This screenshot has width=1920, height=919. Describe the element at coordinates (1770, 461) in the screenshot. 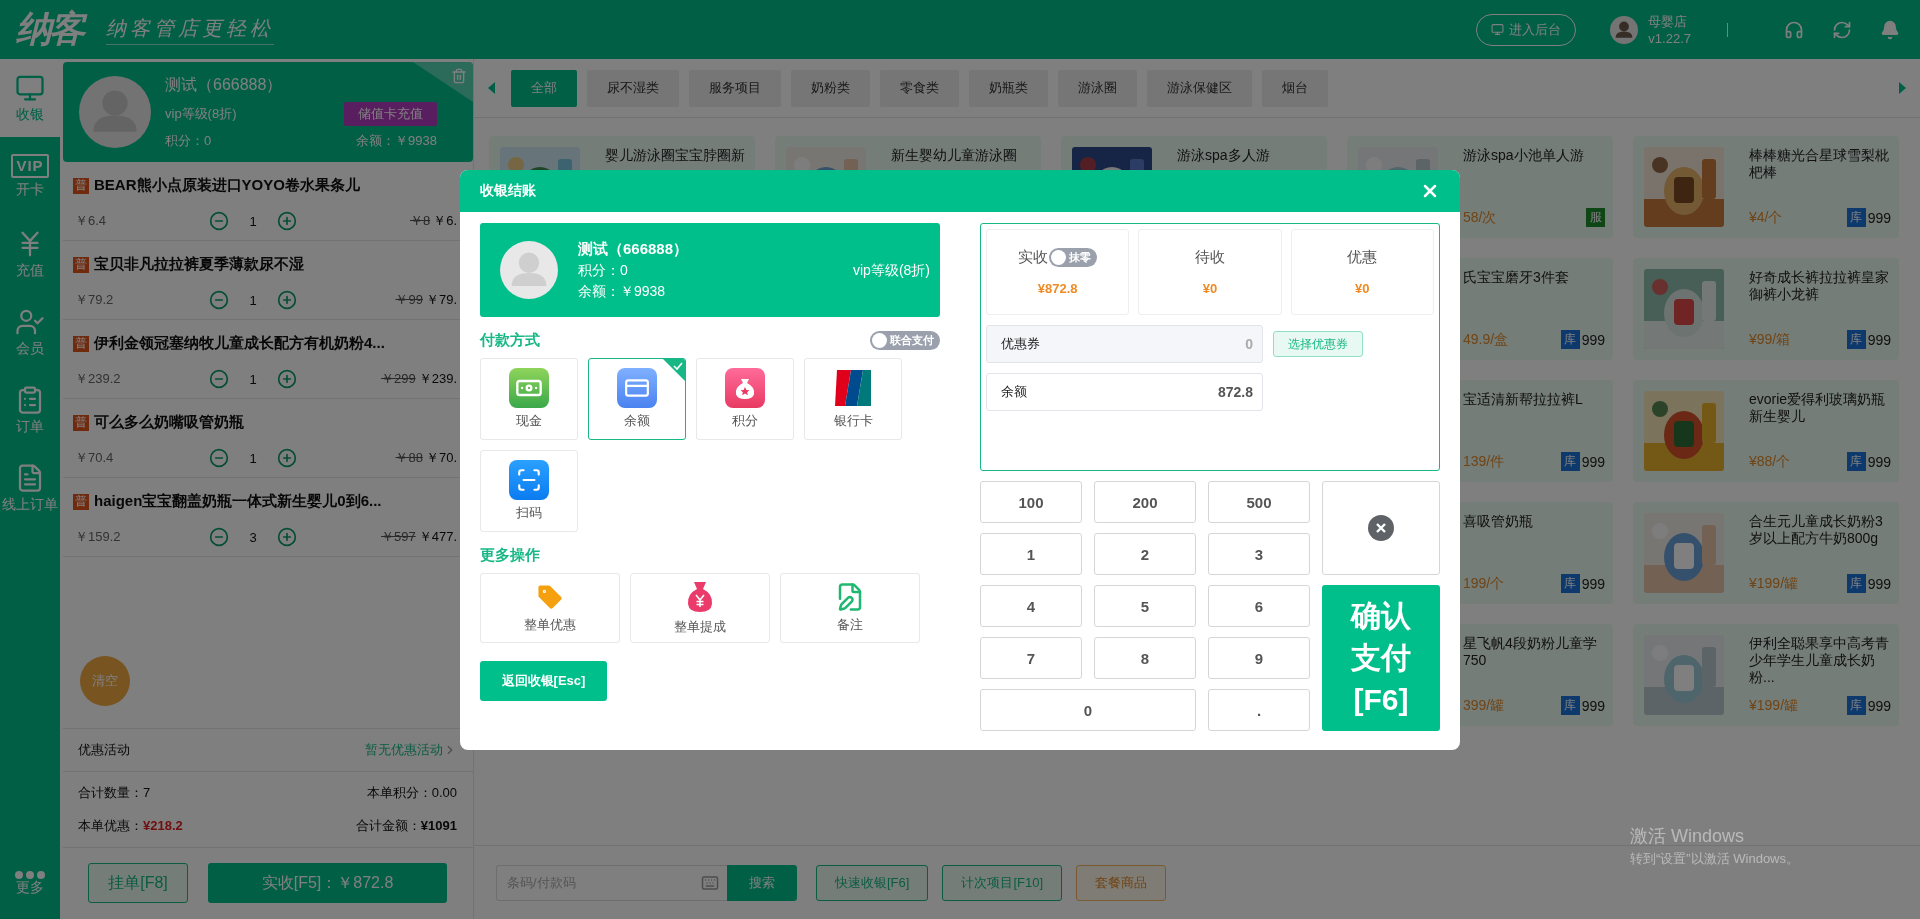

I see `product-price: ¥88/个` at that location.